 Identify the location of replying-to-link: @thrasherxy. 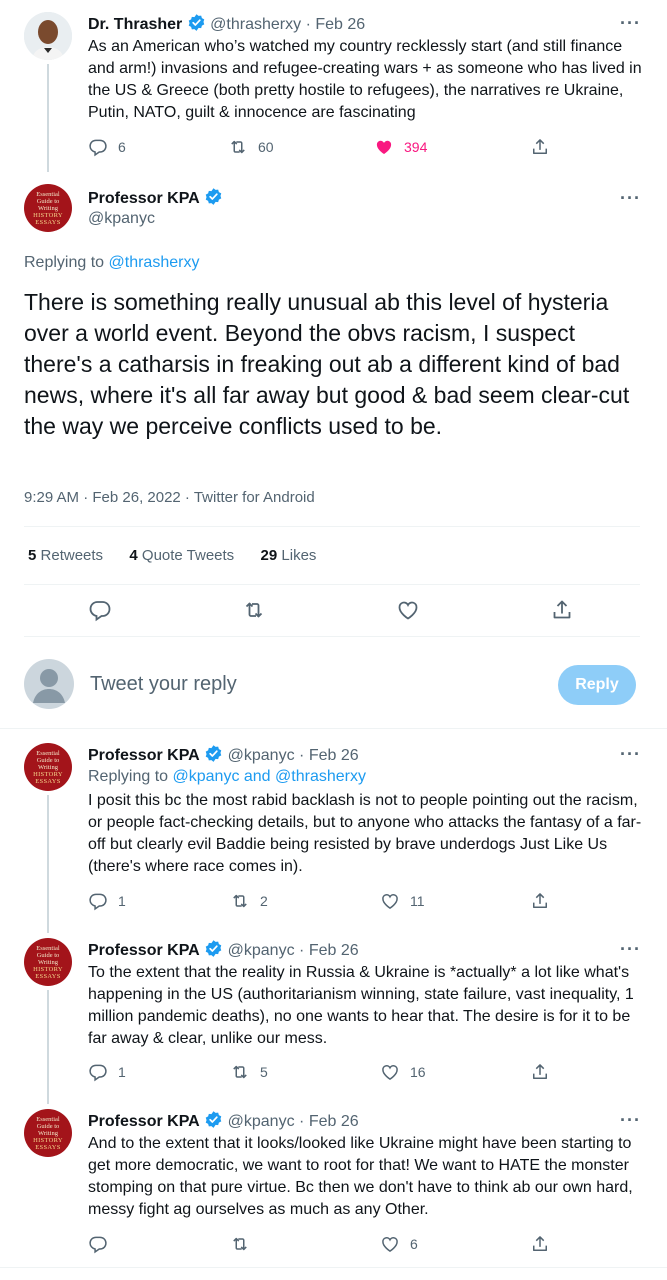
(154, 262).